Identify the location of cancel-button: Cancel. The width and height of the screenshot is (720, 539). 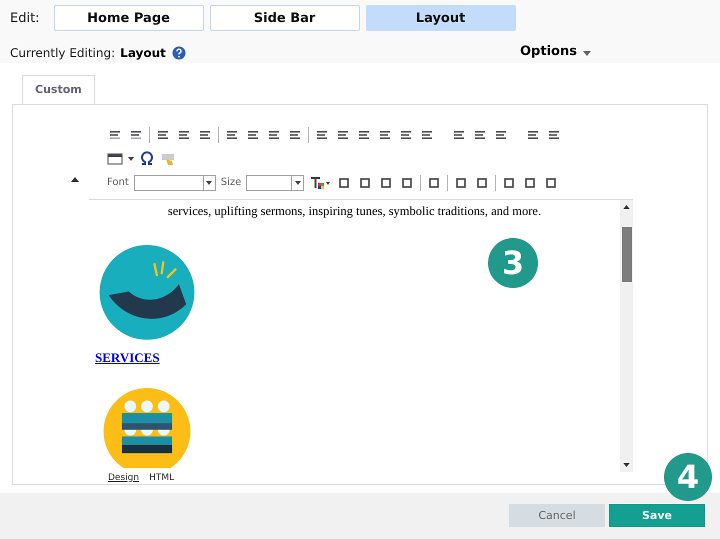
(557, 516).